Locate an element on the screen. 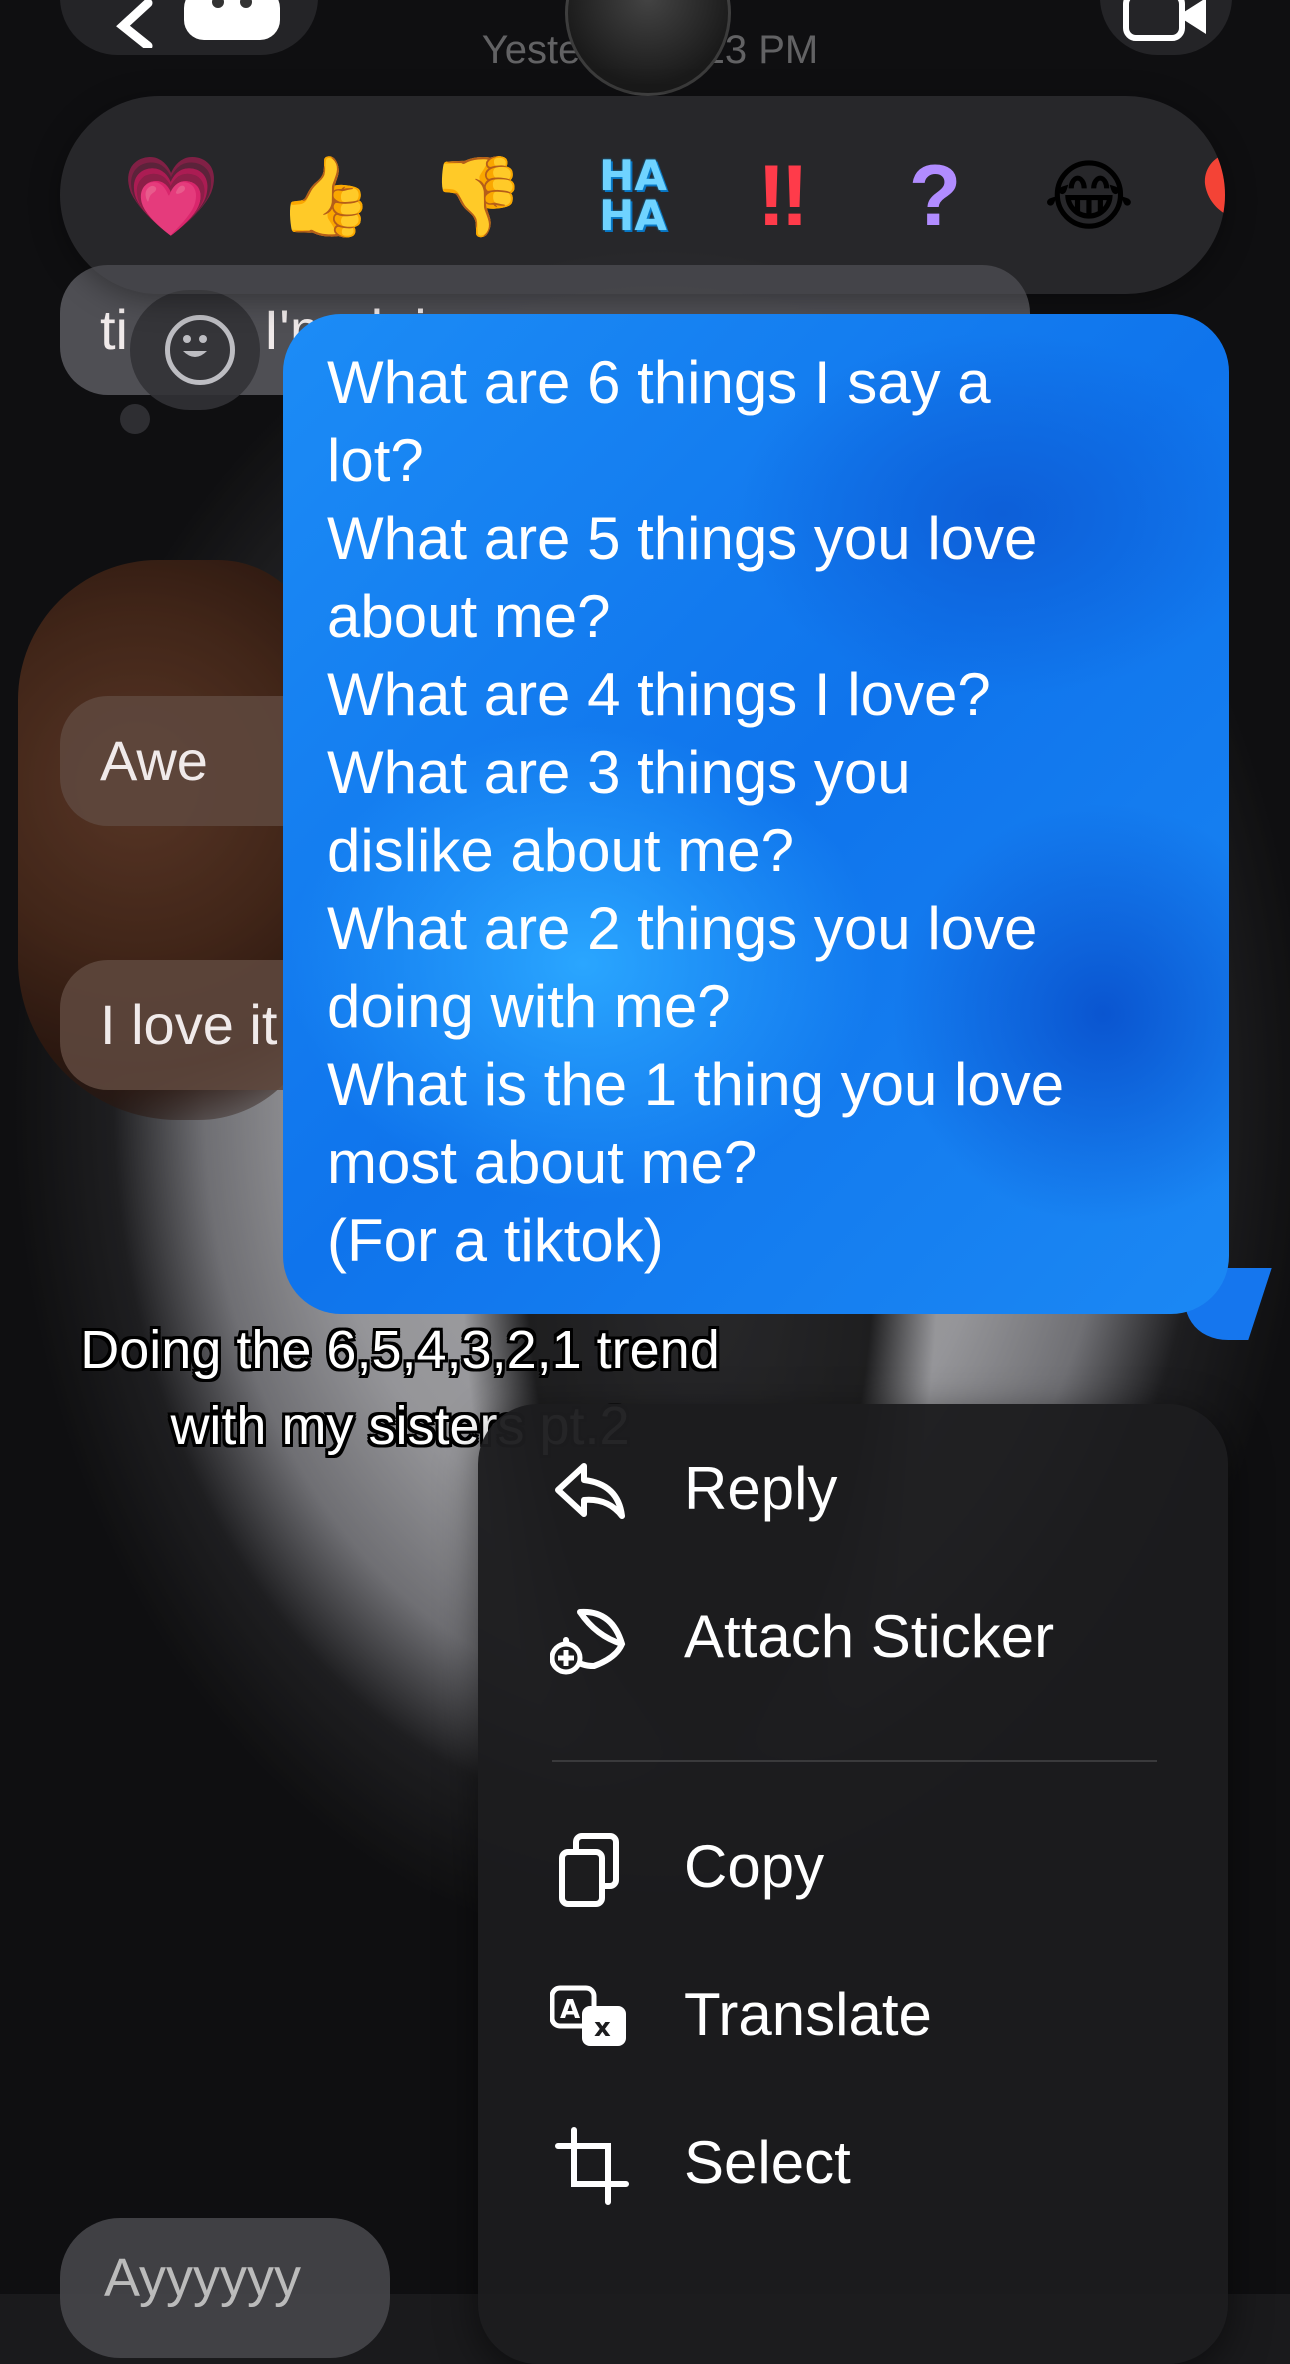 The height and width of the screenshot is (2364, 1290). menu-item-label: Translate is located at coordinates (808, 2014).